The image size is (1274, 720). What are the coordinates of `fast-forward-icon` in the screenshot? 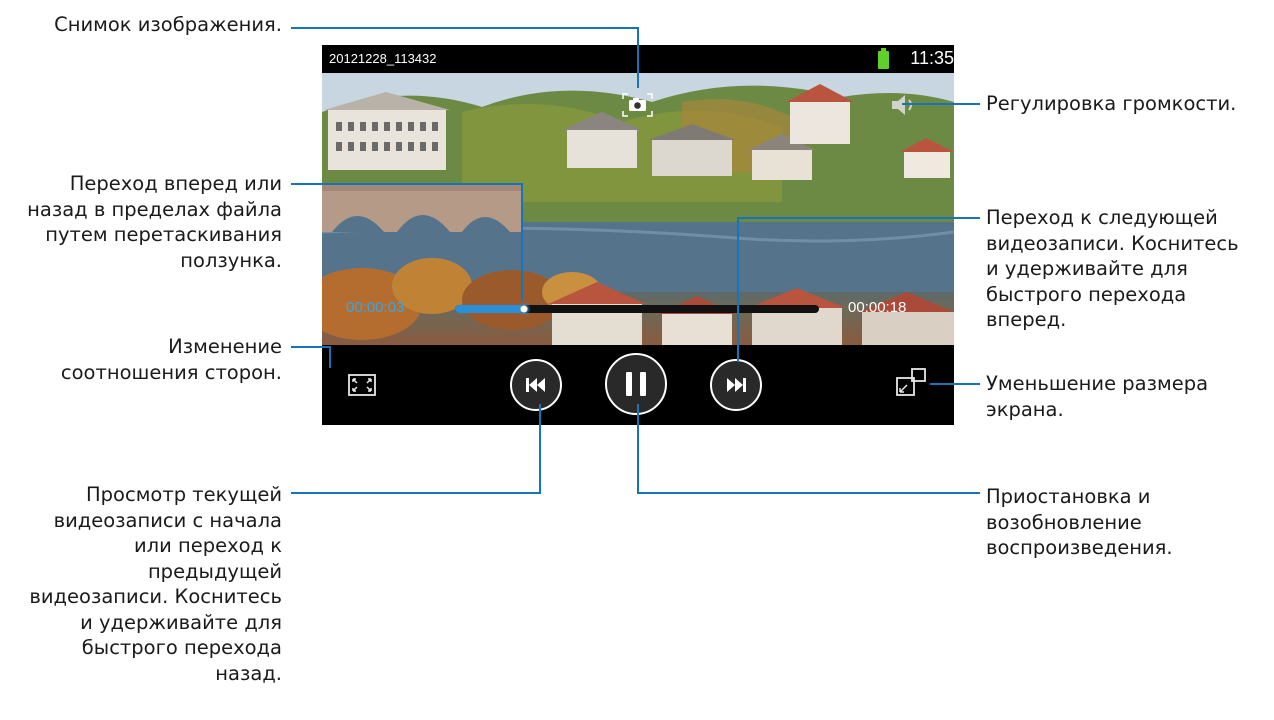 It's located at (736, 385).